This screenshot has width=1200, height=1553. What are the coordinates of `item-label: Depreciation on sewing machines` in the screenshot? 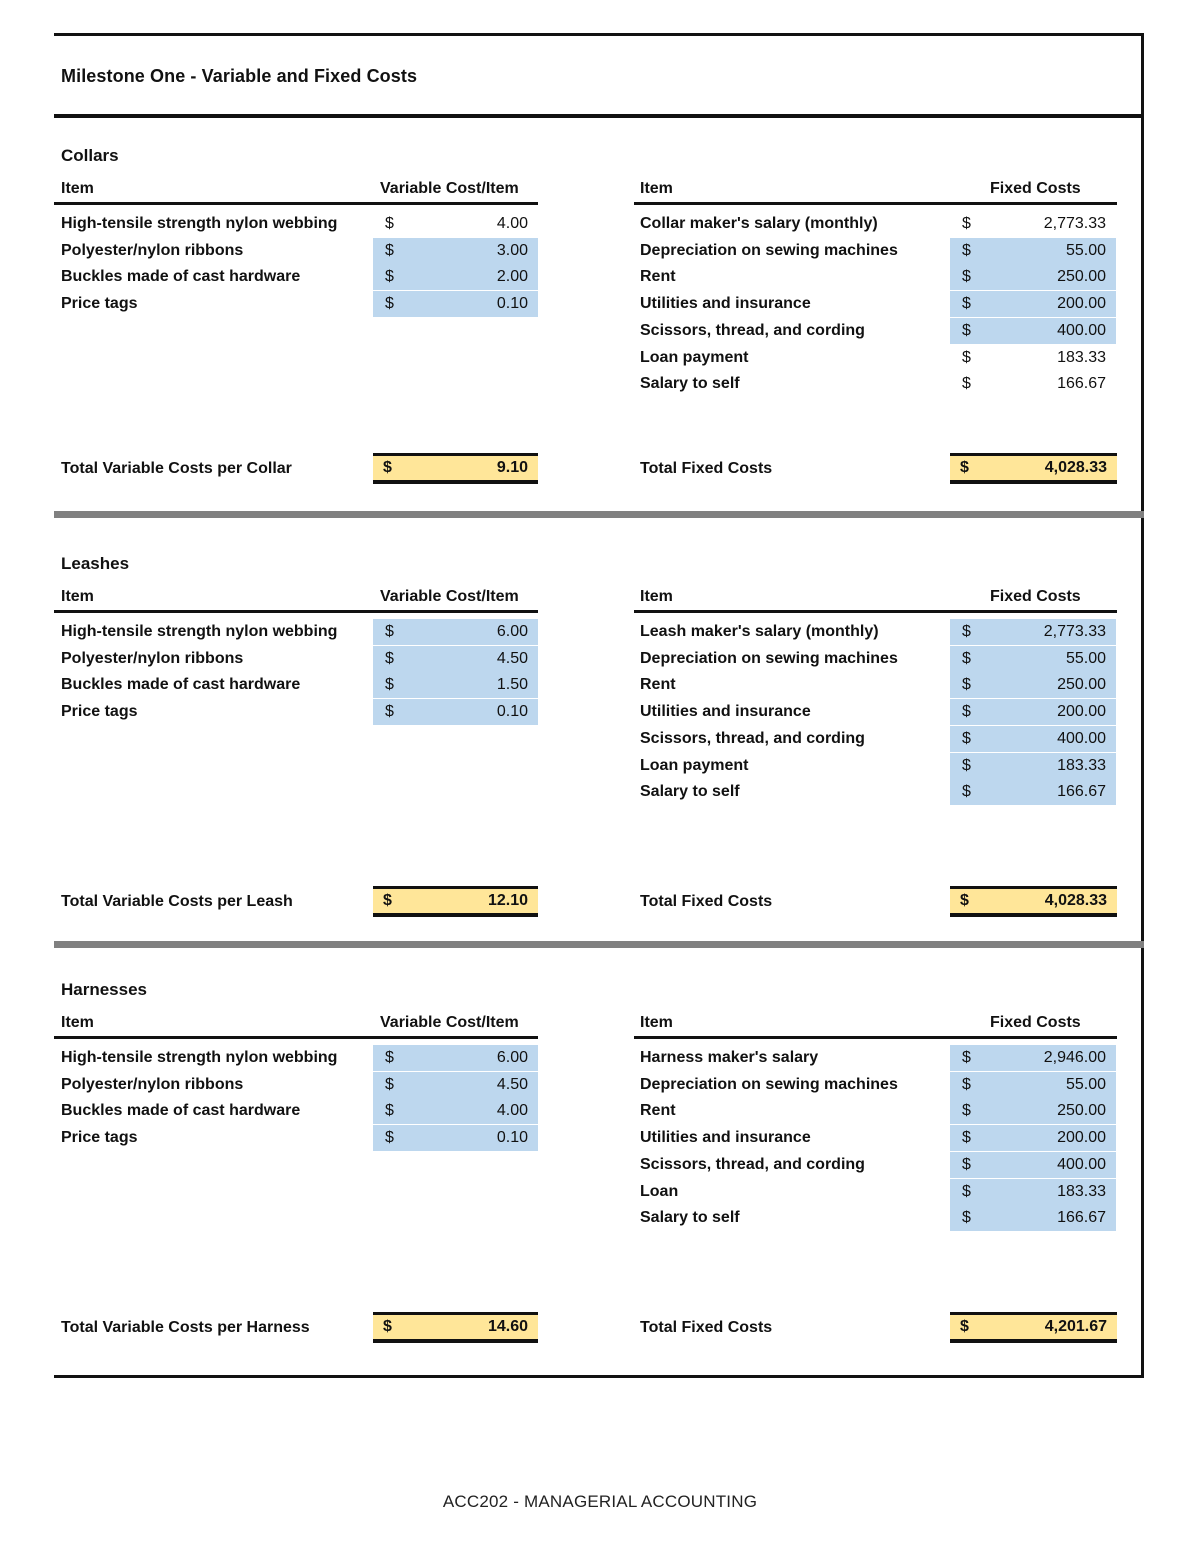 It's located at (769, 658).